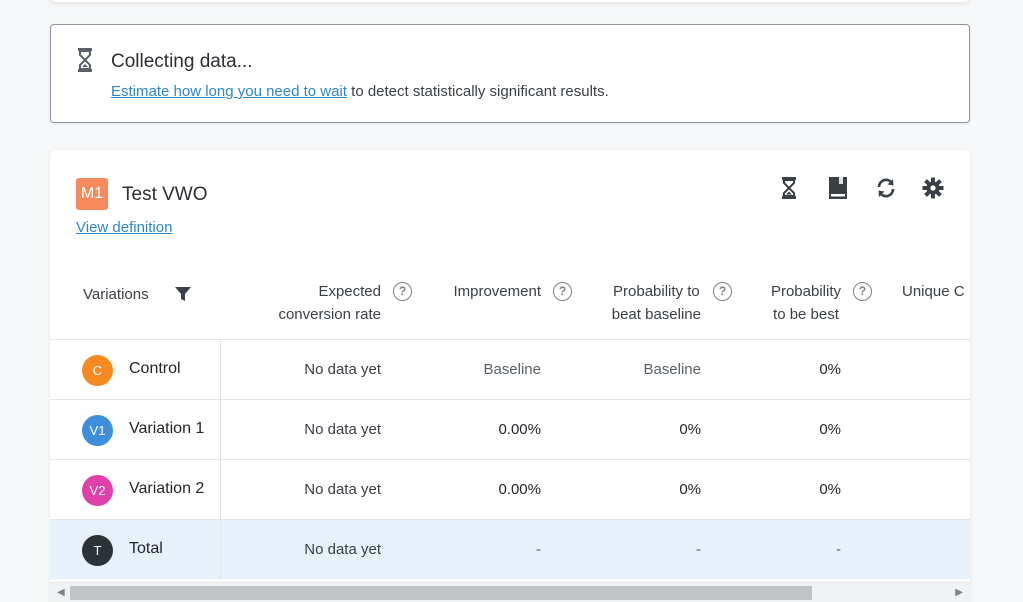 The image size is (1023, 602). I want to click on scrollbar-thumb, so click(441, 593).